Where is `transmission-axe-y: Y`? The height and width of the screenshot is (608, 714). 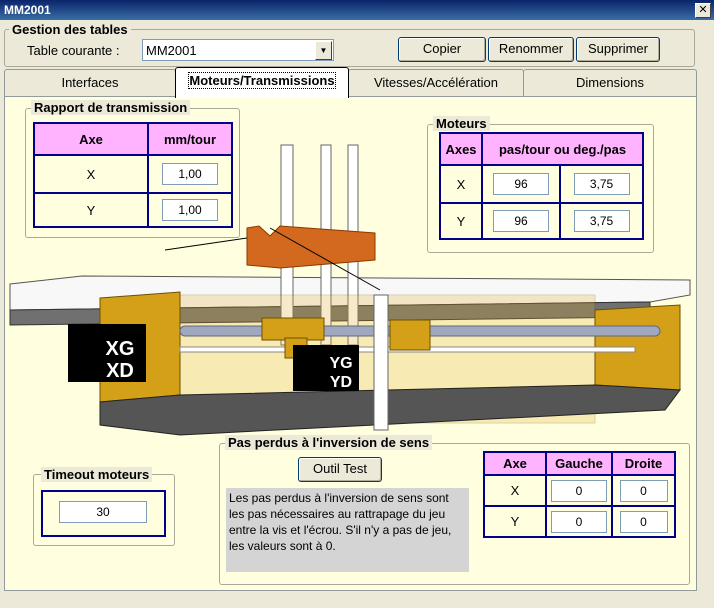 transmission-axe-y: Y is located at coordinates (91, 210).